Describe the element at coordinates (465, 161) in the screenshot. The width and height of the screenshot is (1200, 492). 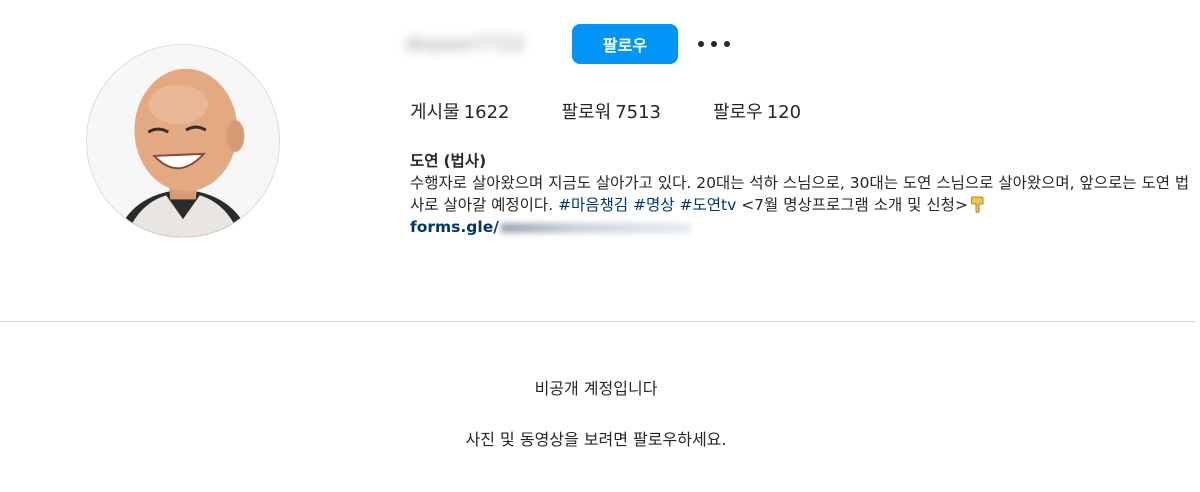
I see `profile-name-suffix: (법사)` at that location.